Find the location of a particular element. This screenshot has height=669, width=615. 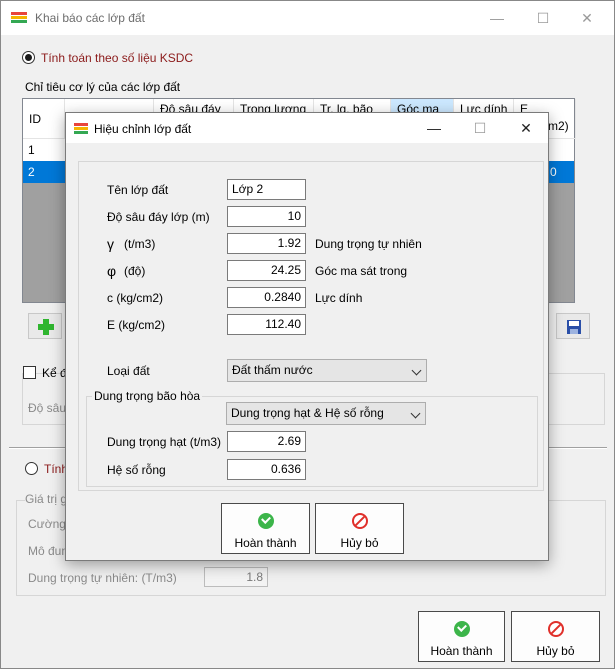

dialog-cancel-label: Hủy bỏ is located at coordinates (359, 543).